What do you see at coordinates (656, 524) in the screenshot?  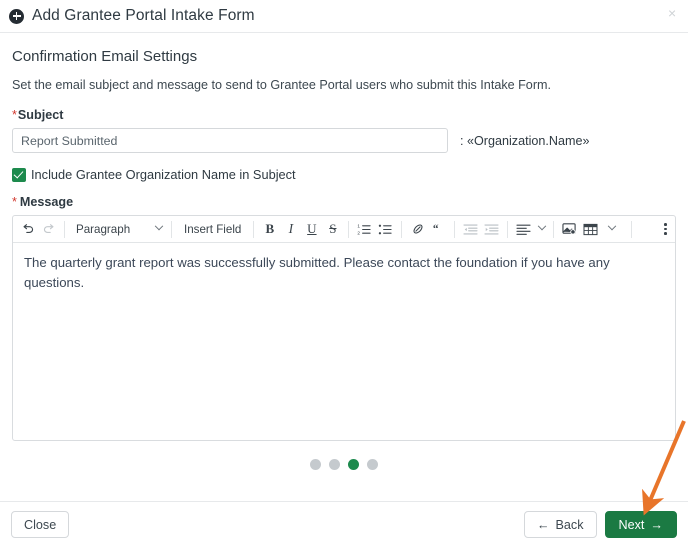 I see `arrow-right-icon: →` at bounding box center [656, 524].